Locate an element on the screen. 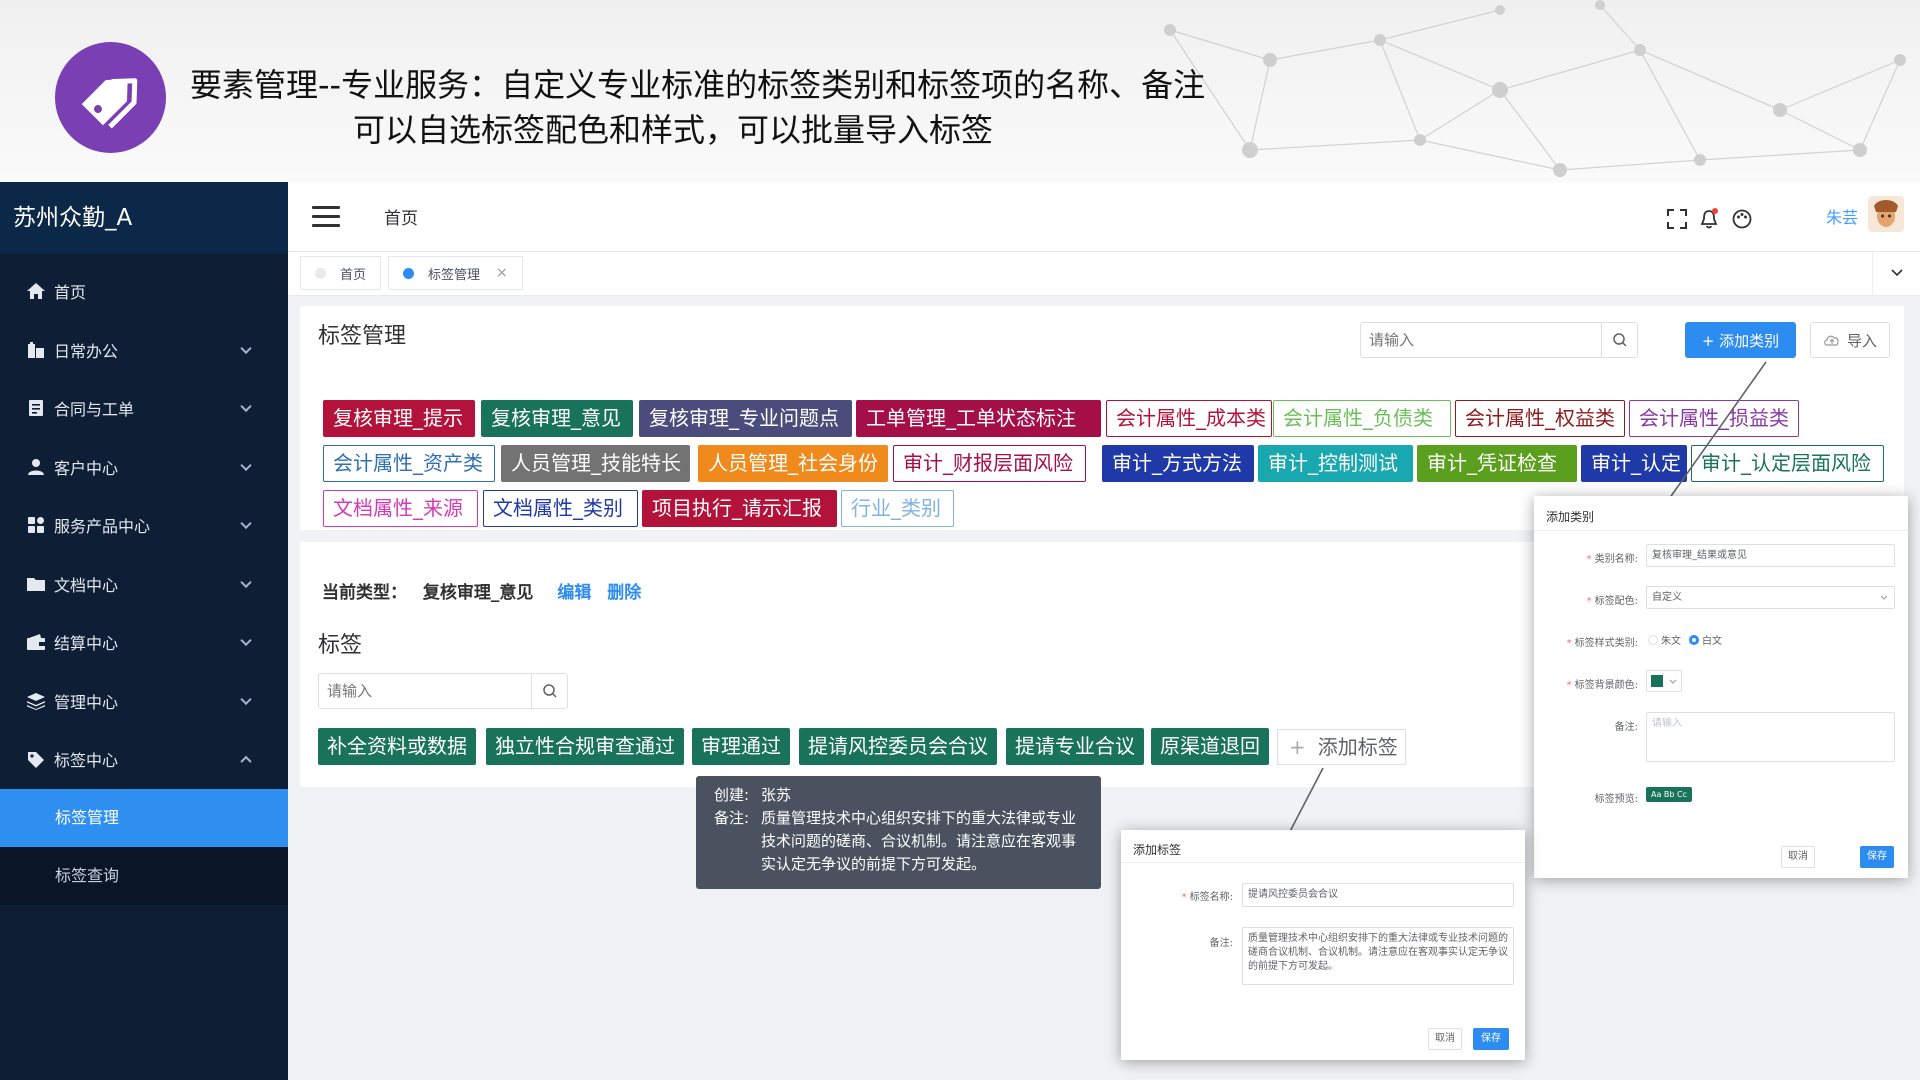  category-tag: 复核审理_提示 is located at coordinates (399, 418).